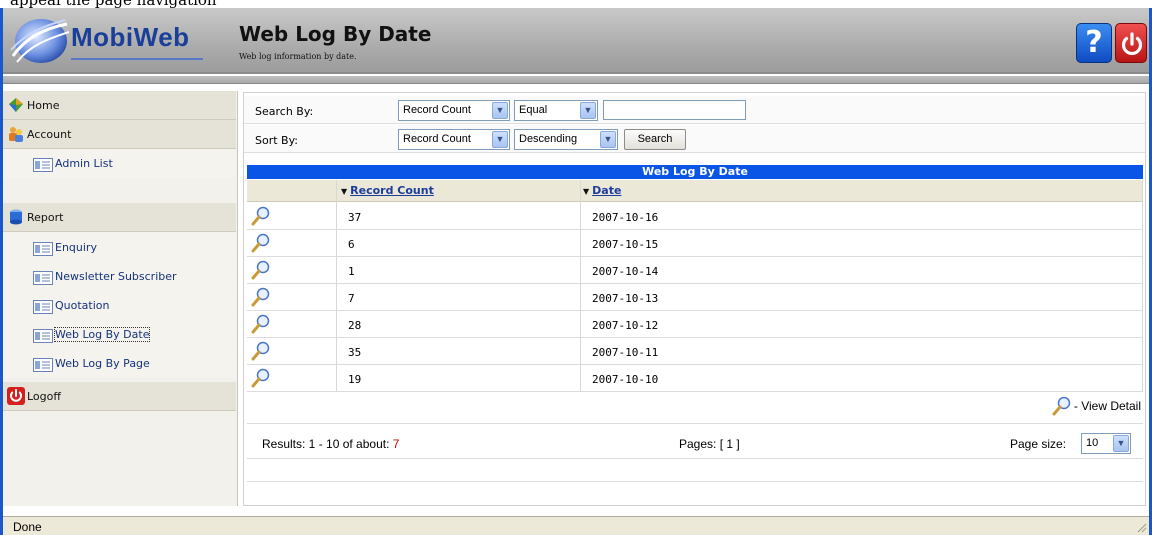 The image size is (1152, 535). What do you see at coordinates (556, 110) in the screenshot?
I see `search-operator-select: Equal ▼` at bounding box center [556, 110].